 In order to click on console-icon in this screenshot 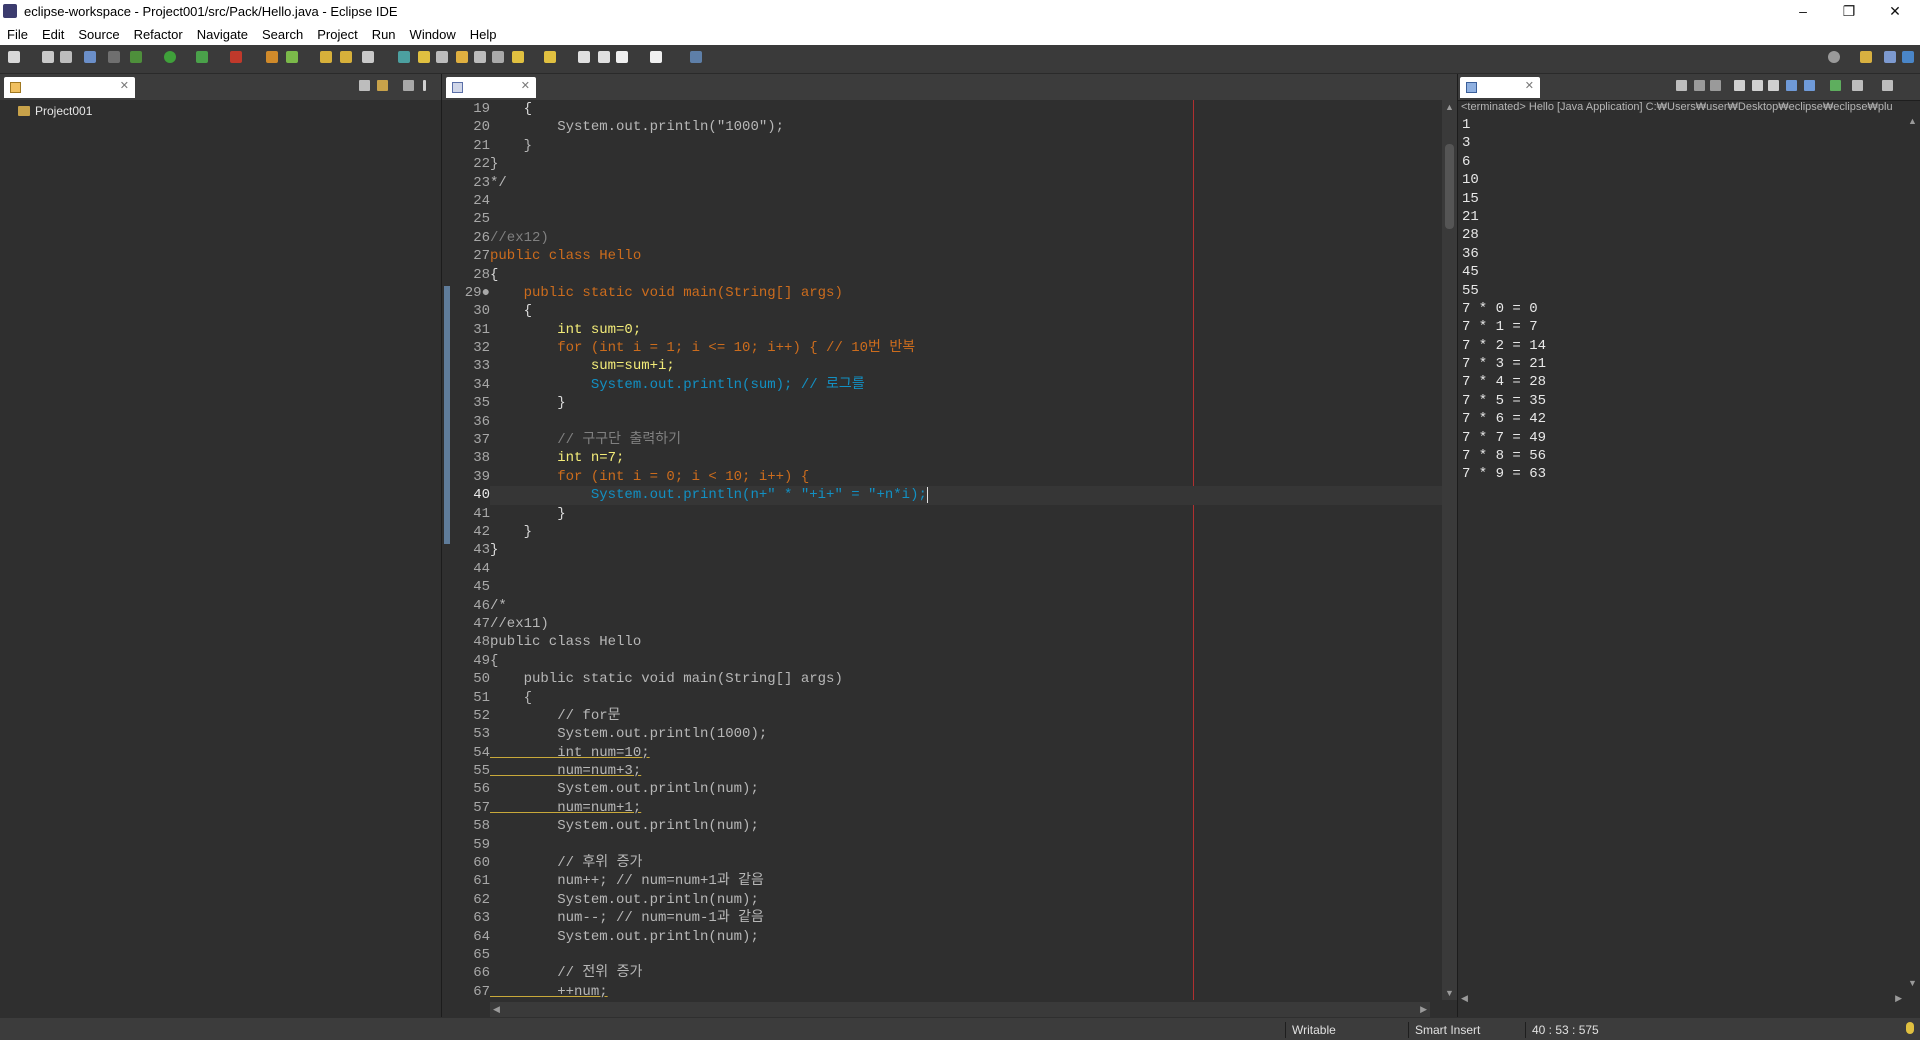, I will do `click(90, 57)`.